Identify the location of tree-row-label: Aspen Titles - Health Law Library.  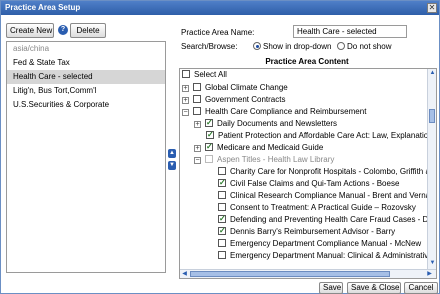
(276, 159).